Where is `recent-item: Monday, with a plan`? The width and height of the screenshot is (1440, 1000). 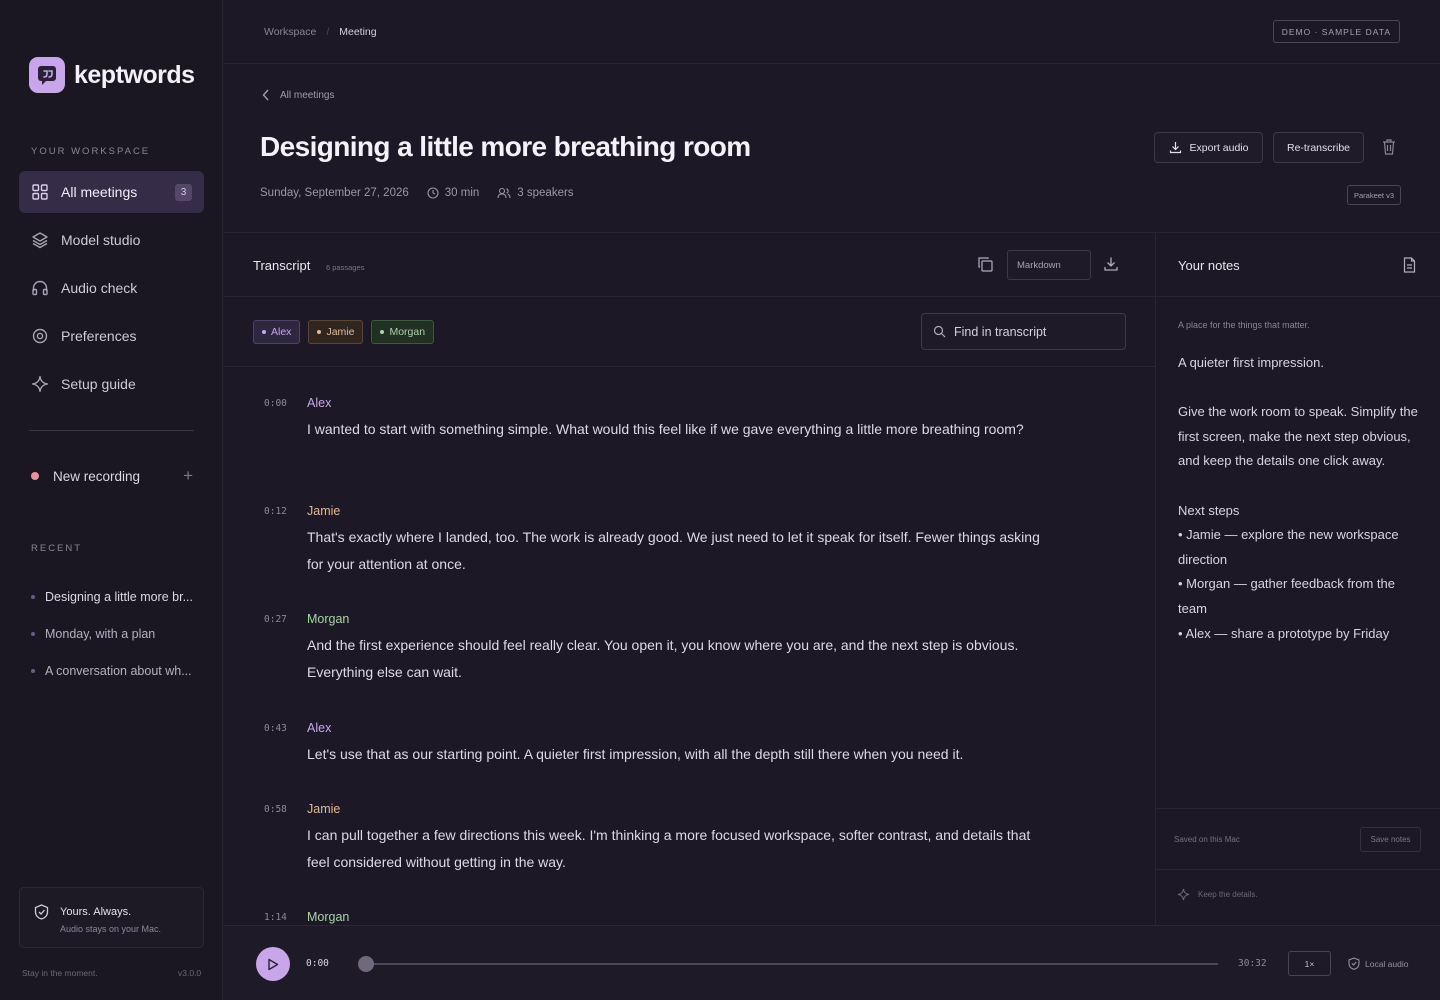
recent-item: Monday, with a plan is located at coordinates (113, 633).